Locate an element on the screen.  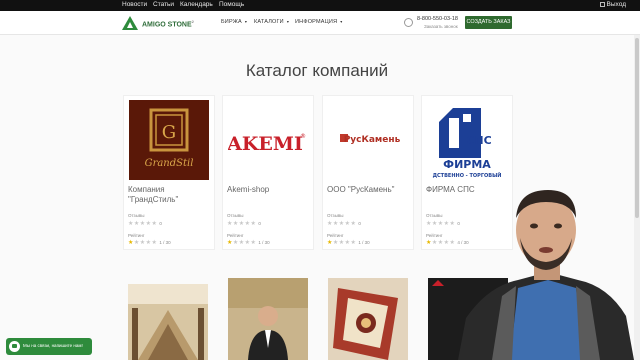
logout-icon is located at coordinates (602, 4).